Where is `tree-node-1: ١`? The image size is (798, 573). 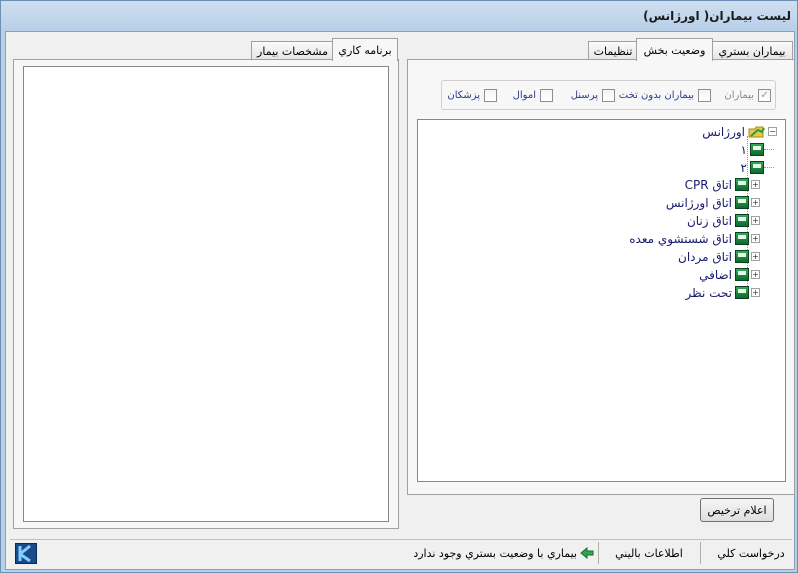
tree-node-1: ١ is located at coordinates (757, 149).